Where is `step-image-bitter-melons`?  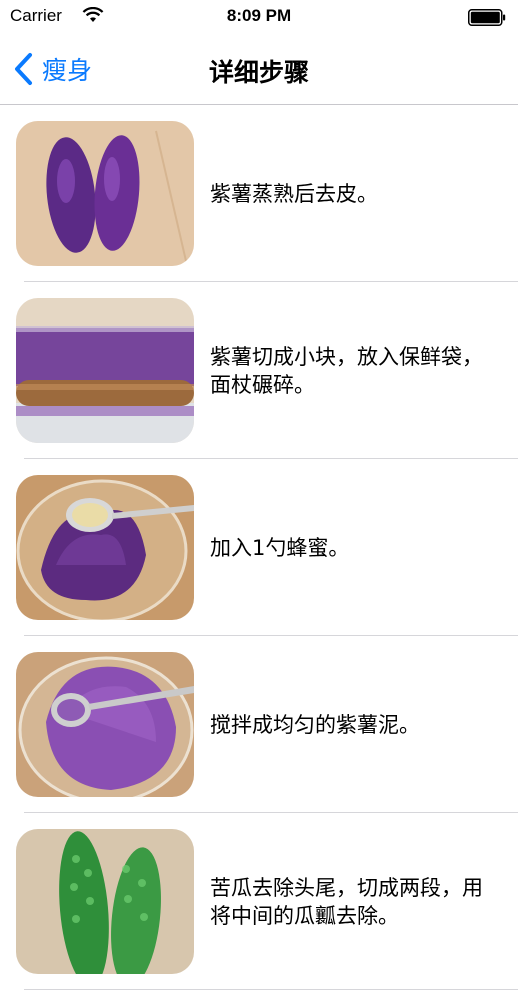
step-image-bitter-melons is located at coordinates (105, 901).